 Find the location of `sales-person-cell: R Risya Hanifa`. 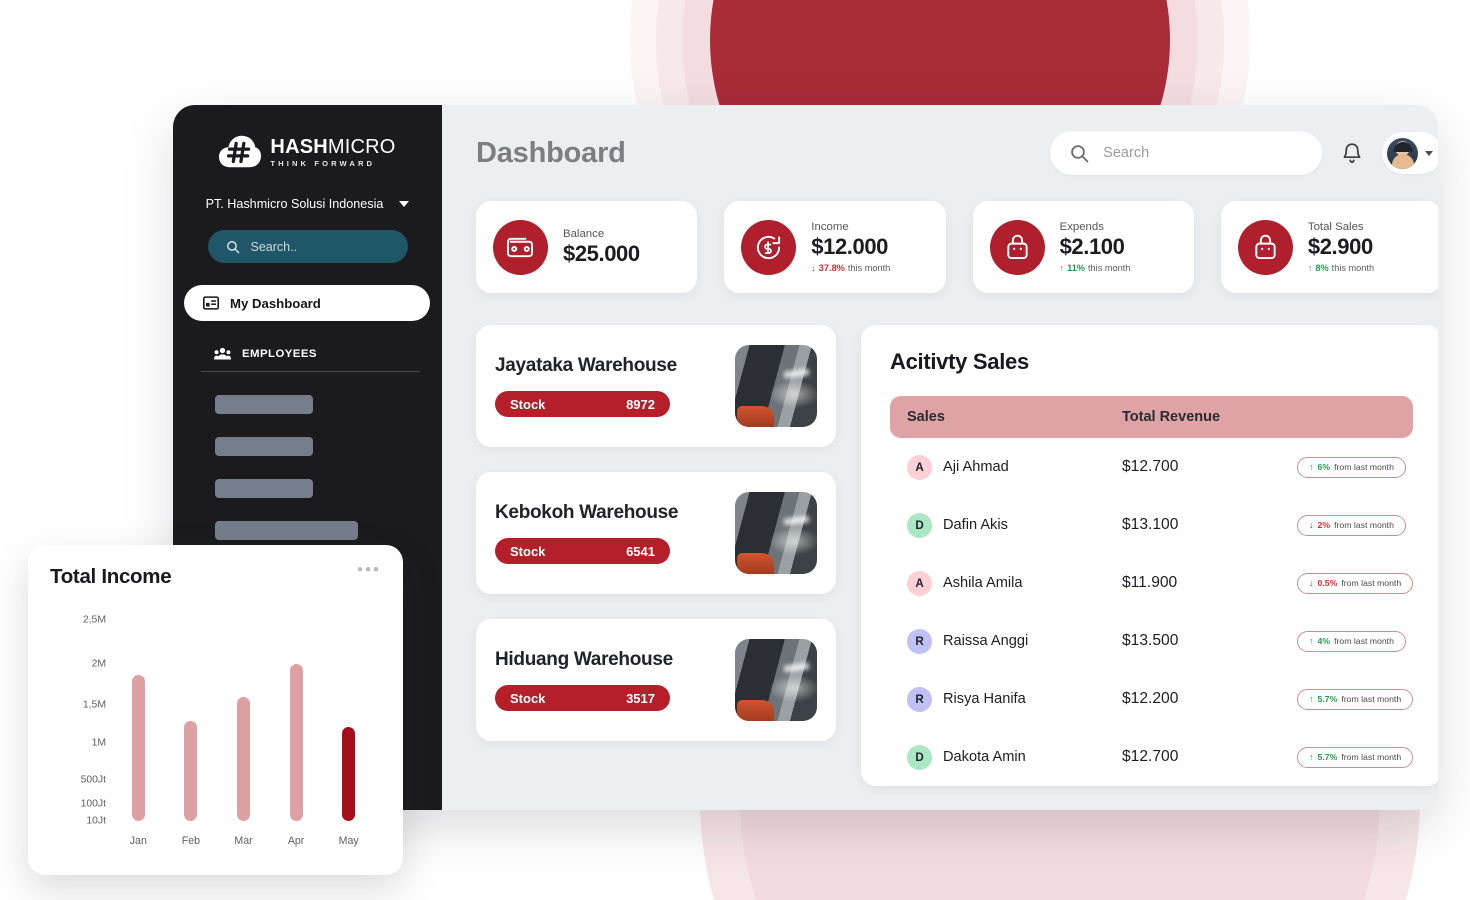

sales-person-cell: R Risya Hanifa is located at coordinates (1006, 699).